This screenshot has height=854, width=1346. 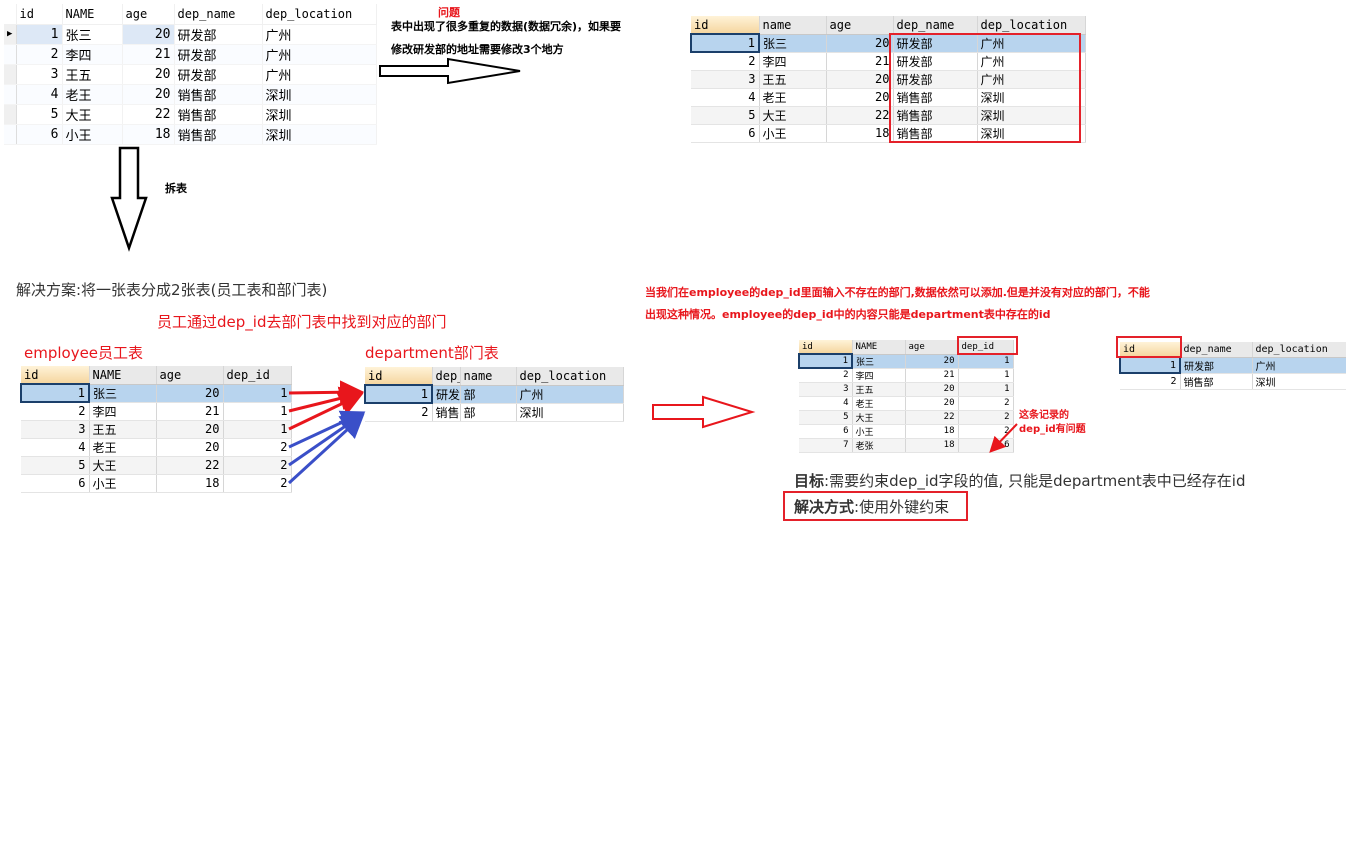 I want to click on table-row: 3 王五 20 1, so click(x=156, y=429).